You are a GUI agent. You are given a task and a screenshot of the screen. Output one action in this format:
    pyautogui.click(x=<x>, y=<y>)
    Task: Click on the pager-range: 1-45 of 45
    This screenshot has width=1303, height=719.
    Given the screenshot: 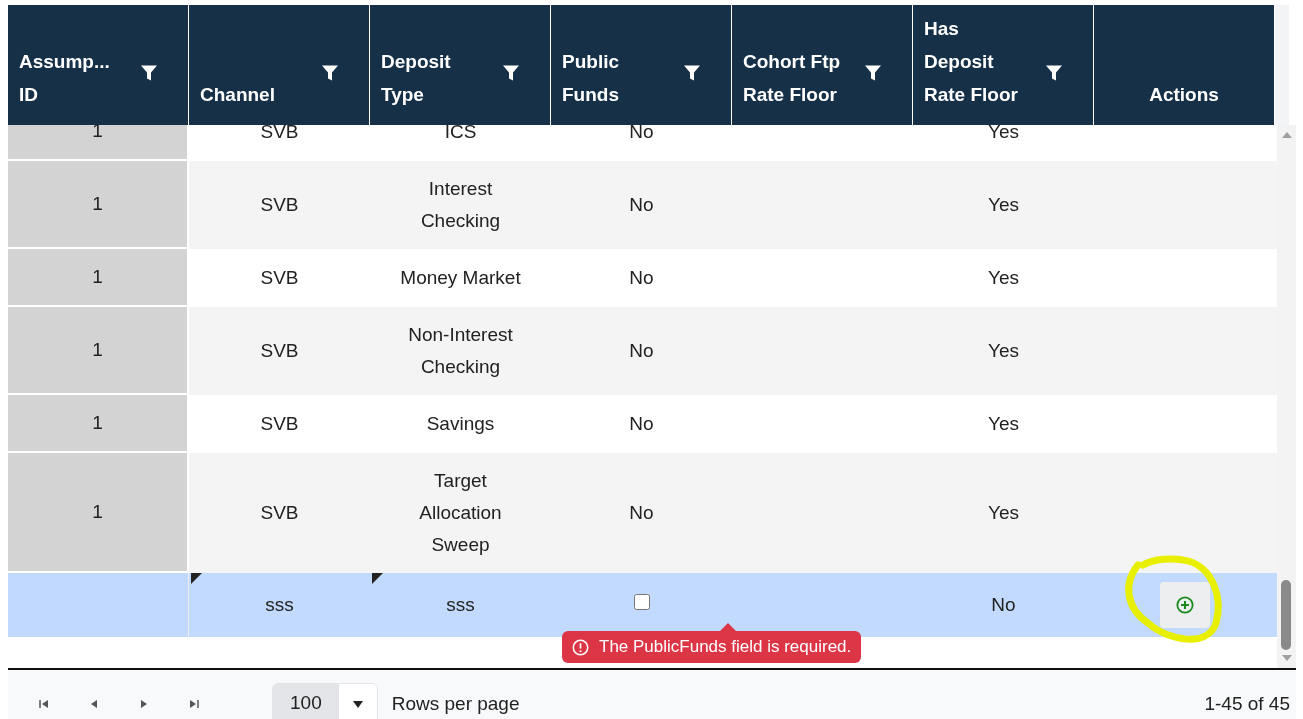 What is the action you would take?
    pyautogui.click(x=1247, y=704)
    